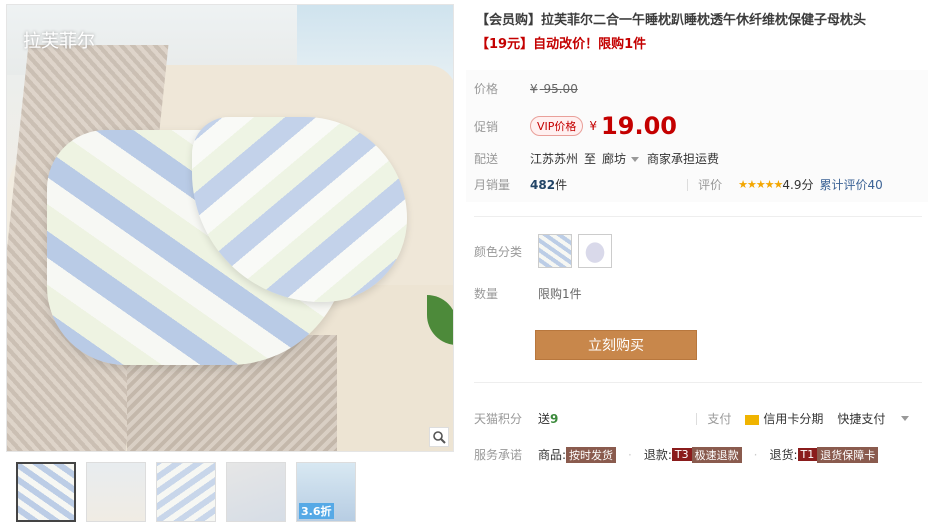 This screenshot has width=930, height=527. I want to click on quantity-limit: 限购1件, so click(560, 294).